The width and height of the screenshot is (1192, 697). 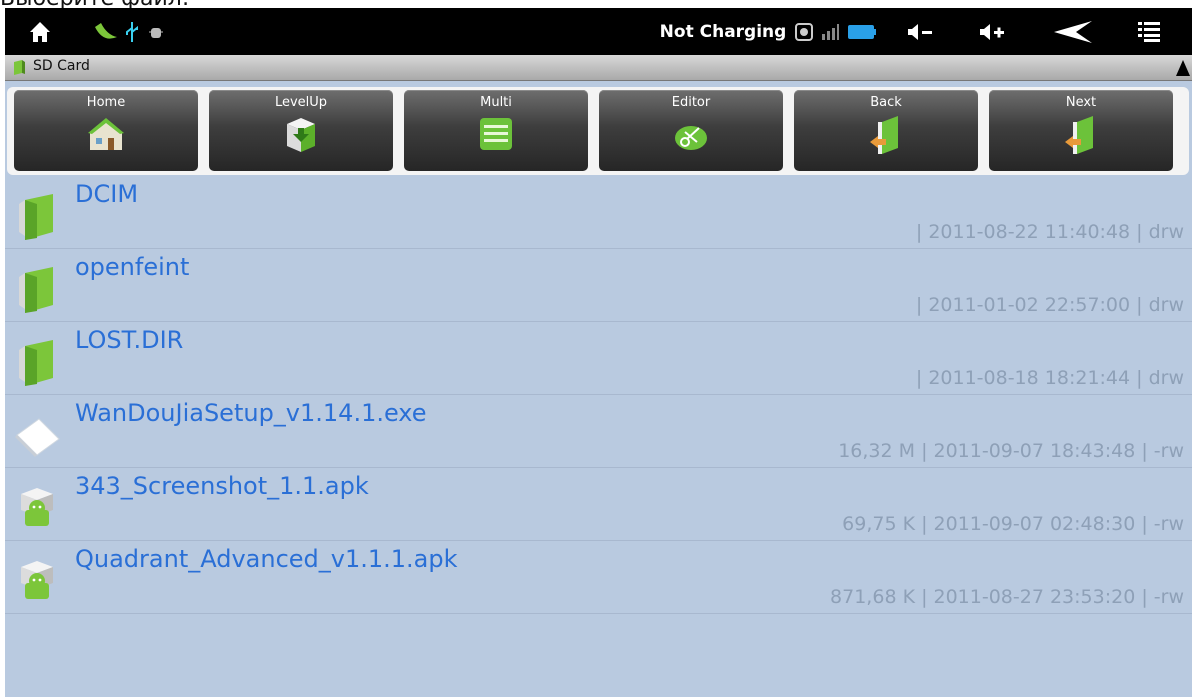 What do you see at coordinates (496, 134) in the screenshot?
I see `stack-icon` at bounding box center [496, 134].